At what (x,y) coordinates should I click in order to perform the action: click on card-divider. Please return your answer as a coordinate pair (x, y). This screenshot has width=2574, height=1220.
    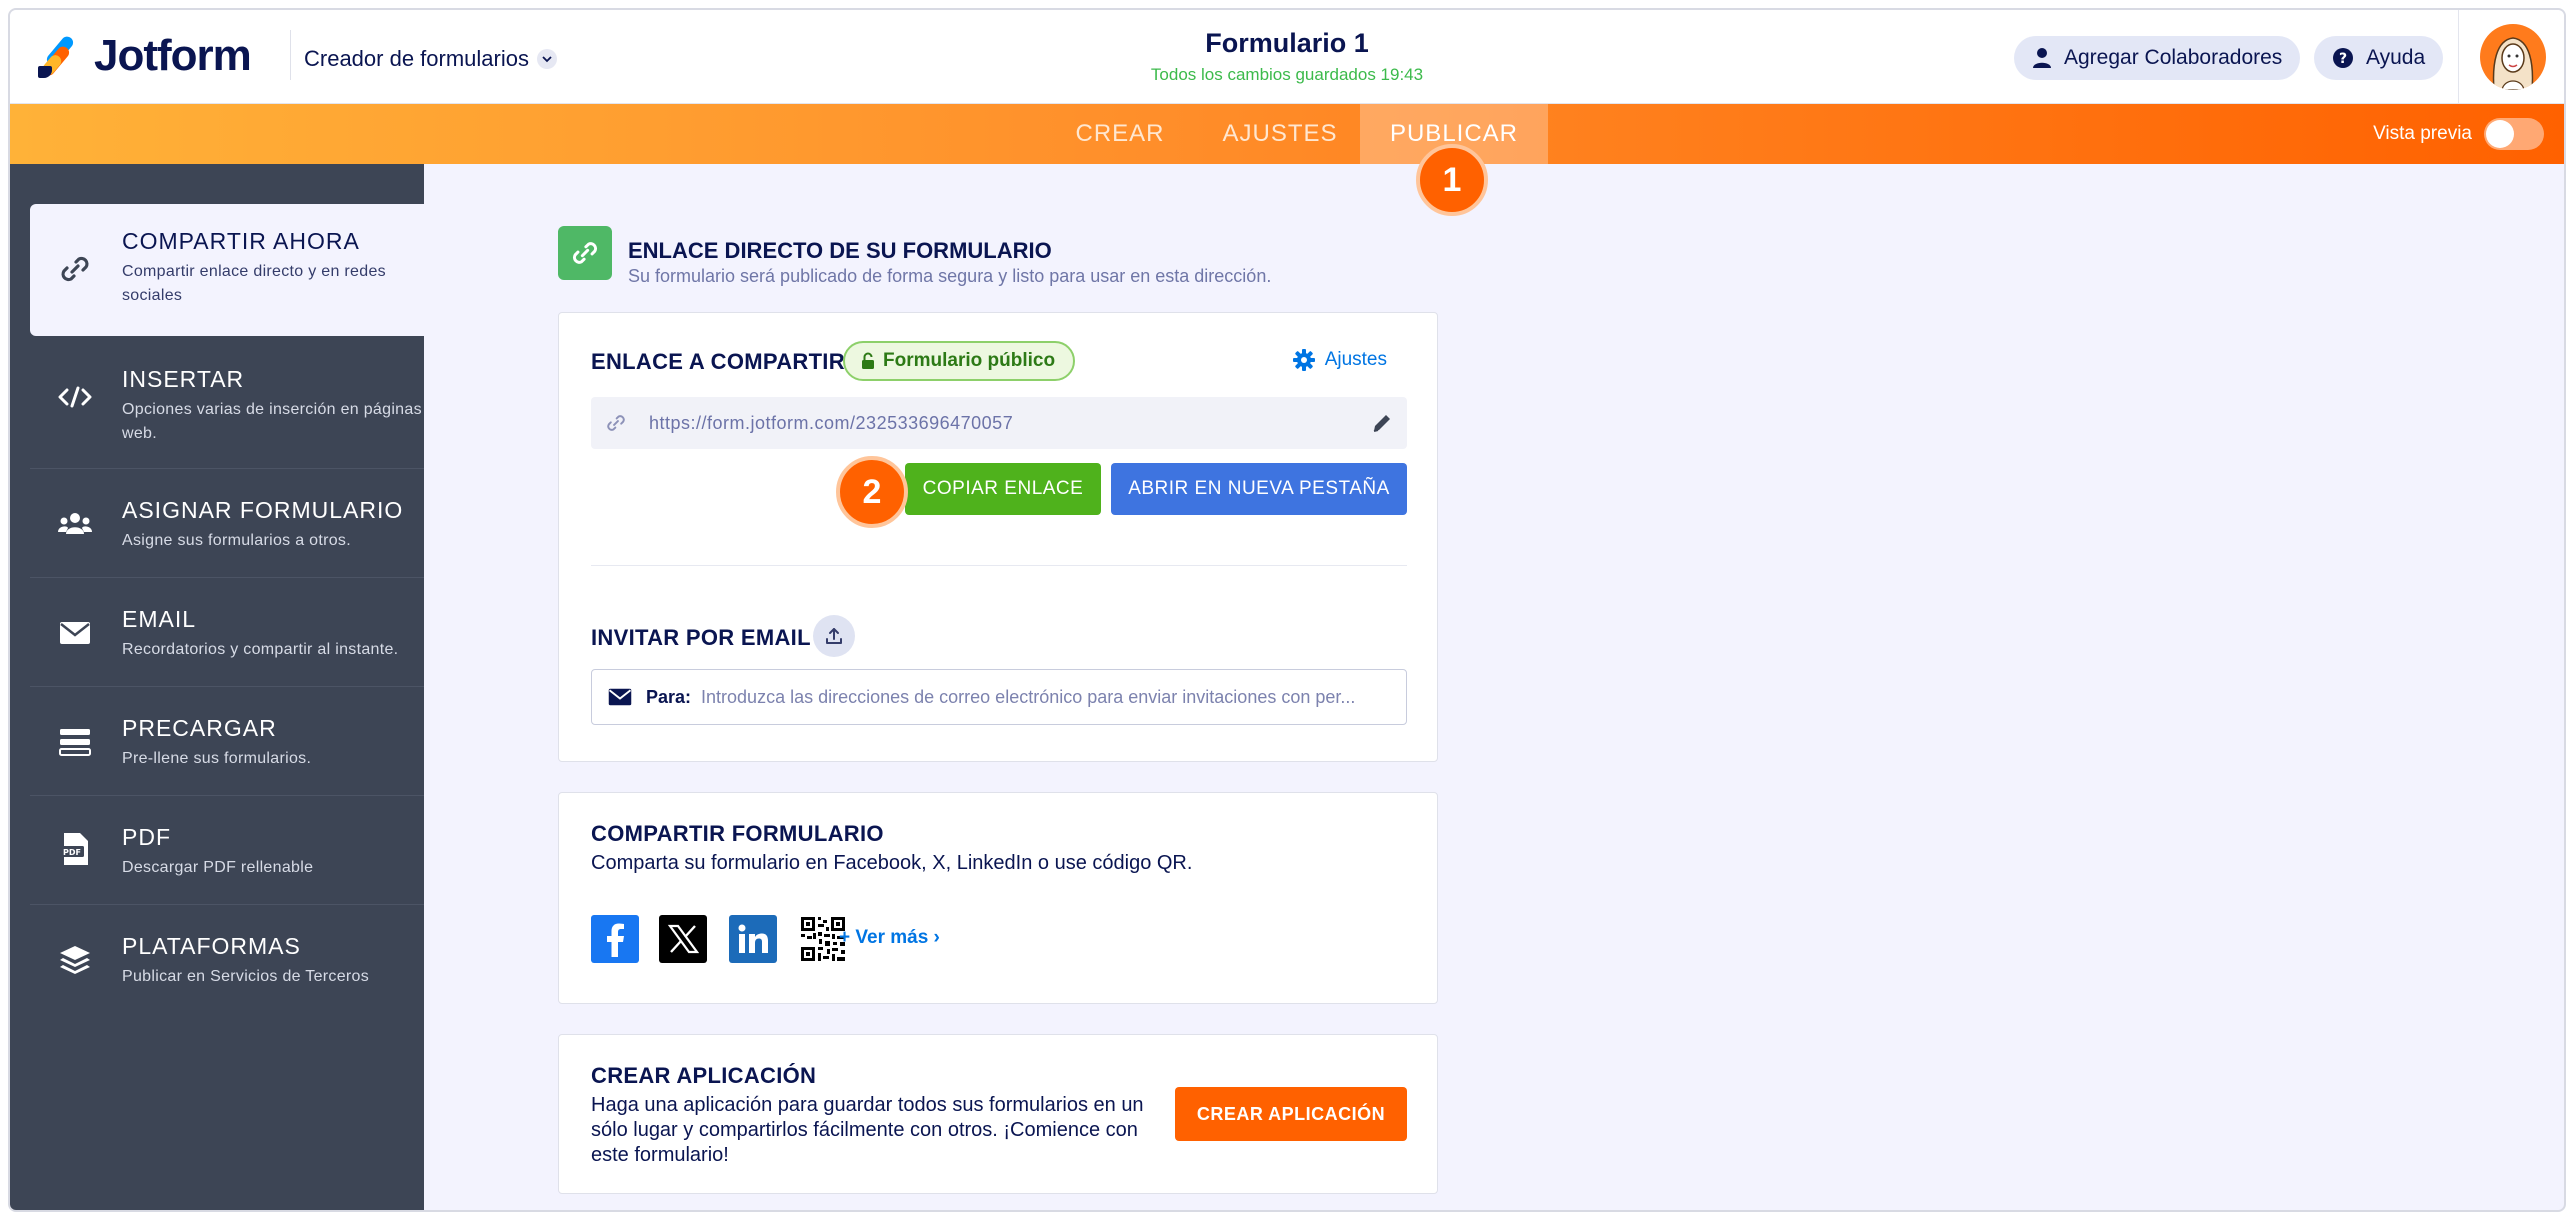
    Looking at the image, I should click on (999, 565).